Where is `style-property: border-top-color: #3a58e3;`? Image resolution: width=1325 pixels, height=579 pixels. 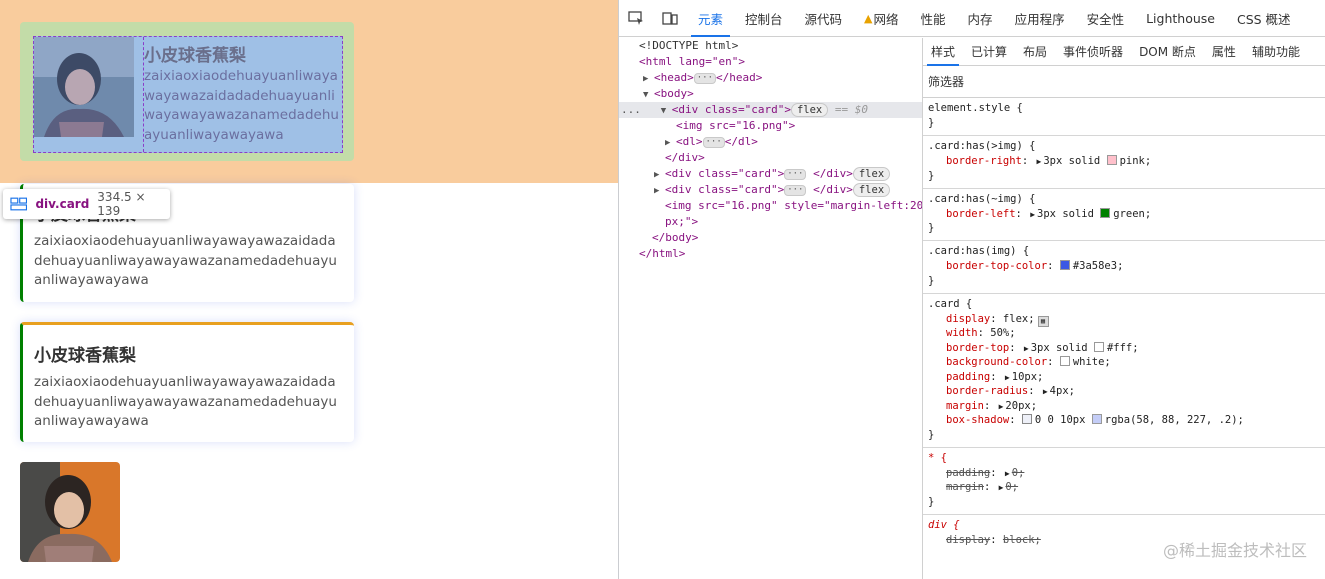 style-property: border-top-color: #3a58e3; is located at coordinates (1124, 266).